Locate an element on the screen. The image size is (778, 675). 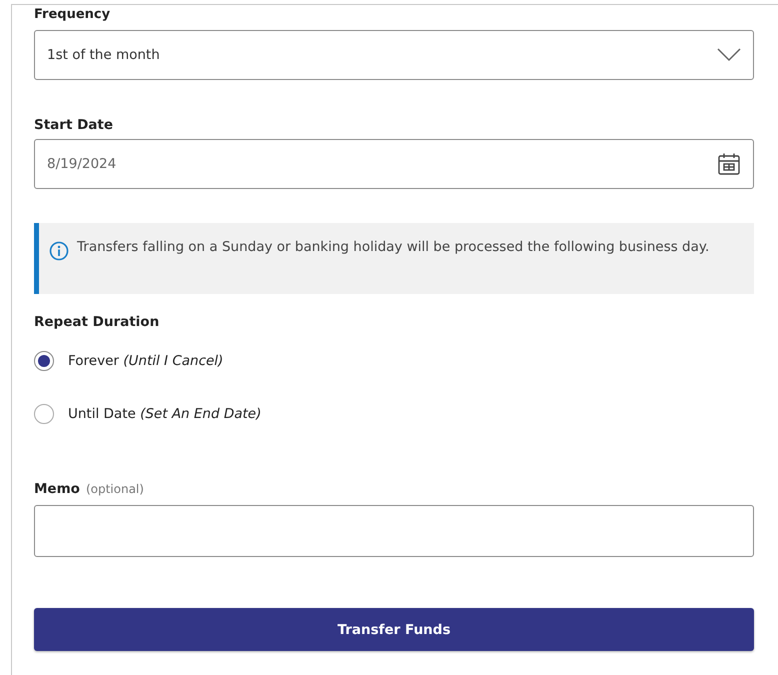
optional-hint: (optional) is located at coordinates (115, 489).